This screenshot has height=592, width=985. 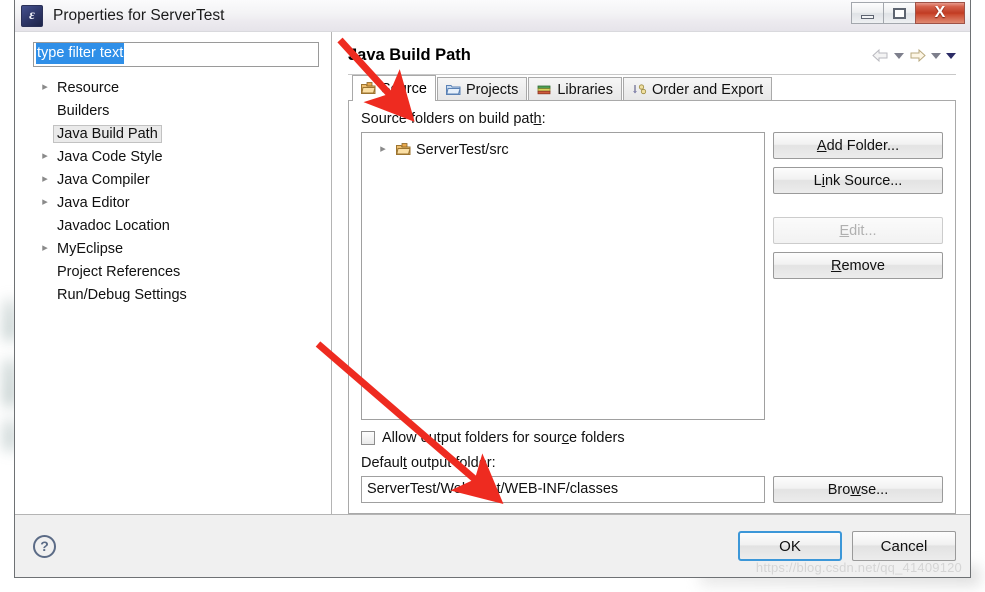 I want to click on close-icon: X, so click(x=940, y=12).